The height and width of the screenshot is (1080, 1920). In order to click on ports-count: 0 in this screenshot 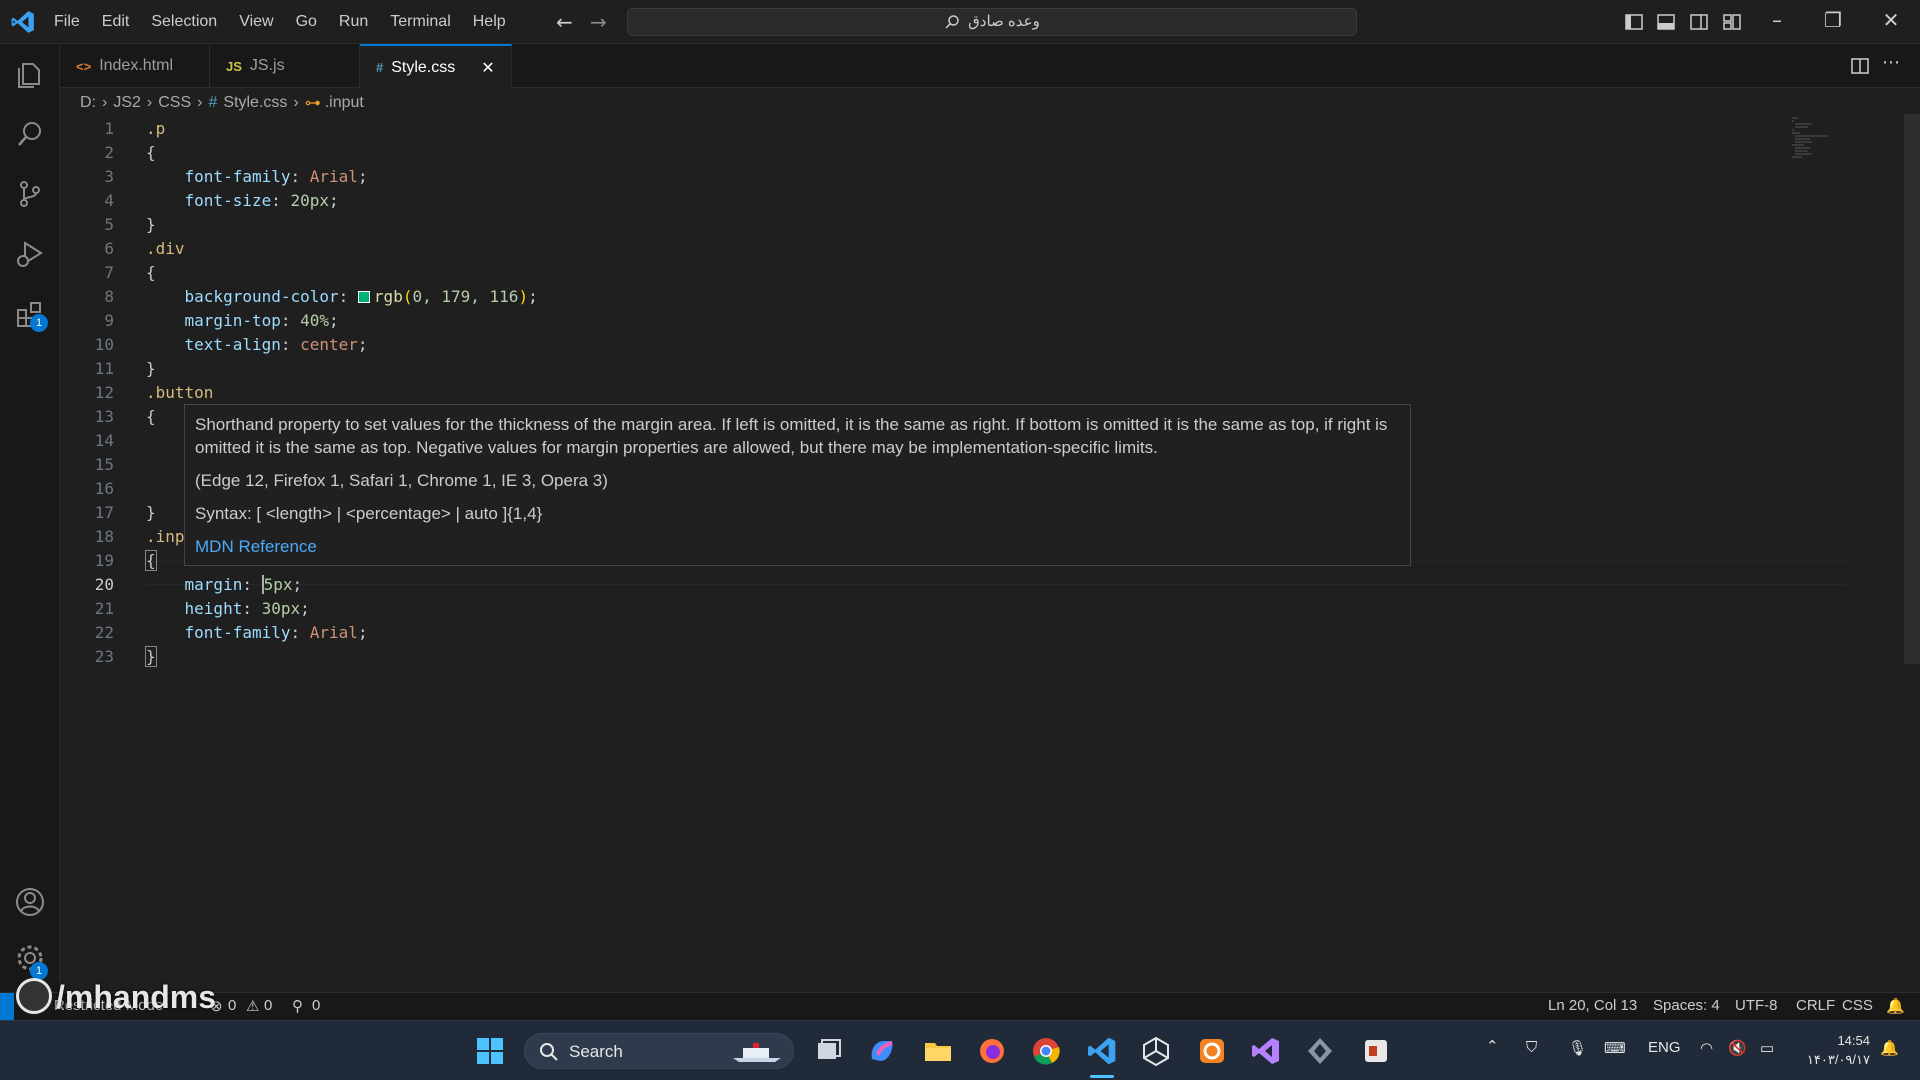, I will do `click(316, 1005)`.